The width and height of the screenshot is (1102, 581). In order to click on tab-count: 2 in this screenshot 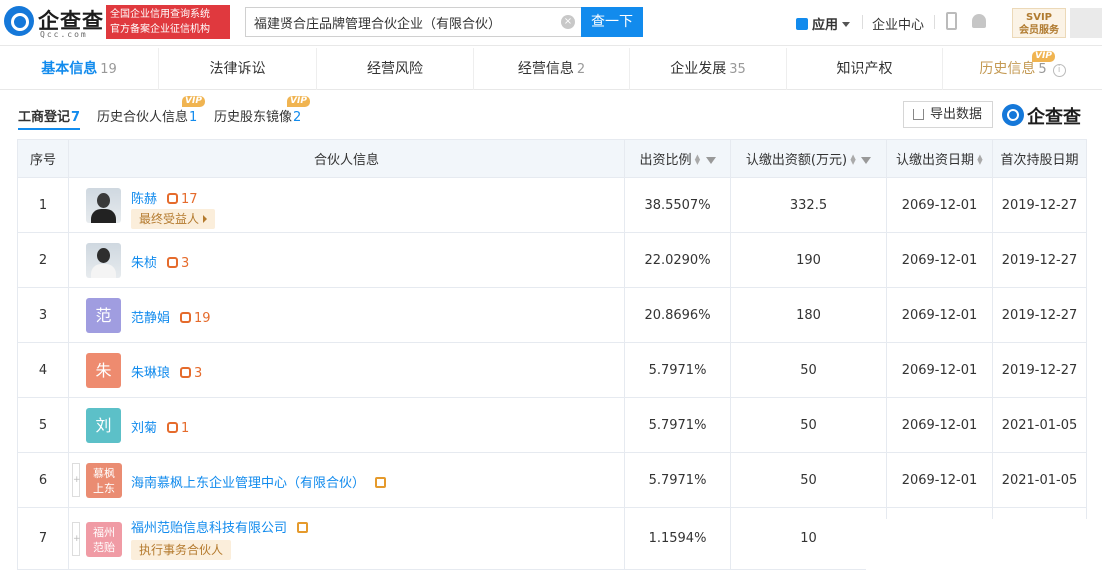, I will do `click(581, 69)`.